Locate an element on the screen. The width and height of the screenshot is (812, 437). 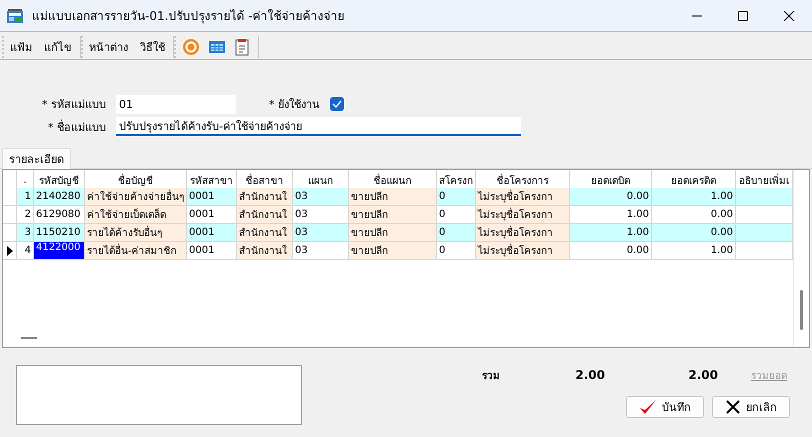
table-cell: 3 is located at coordinates (25, 233).